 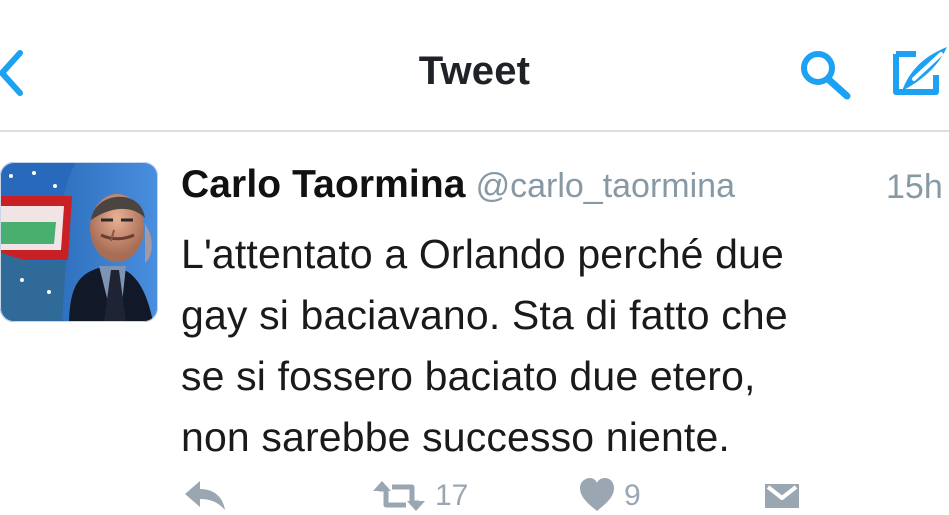 I want to click on tweet-actions: 17 9, so click(x=474, y=496).